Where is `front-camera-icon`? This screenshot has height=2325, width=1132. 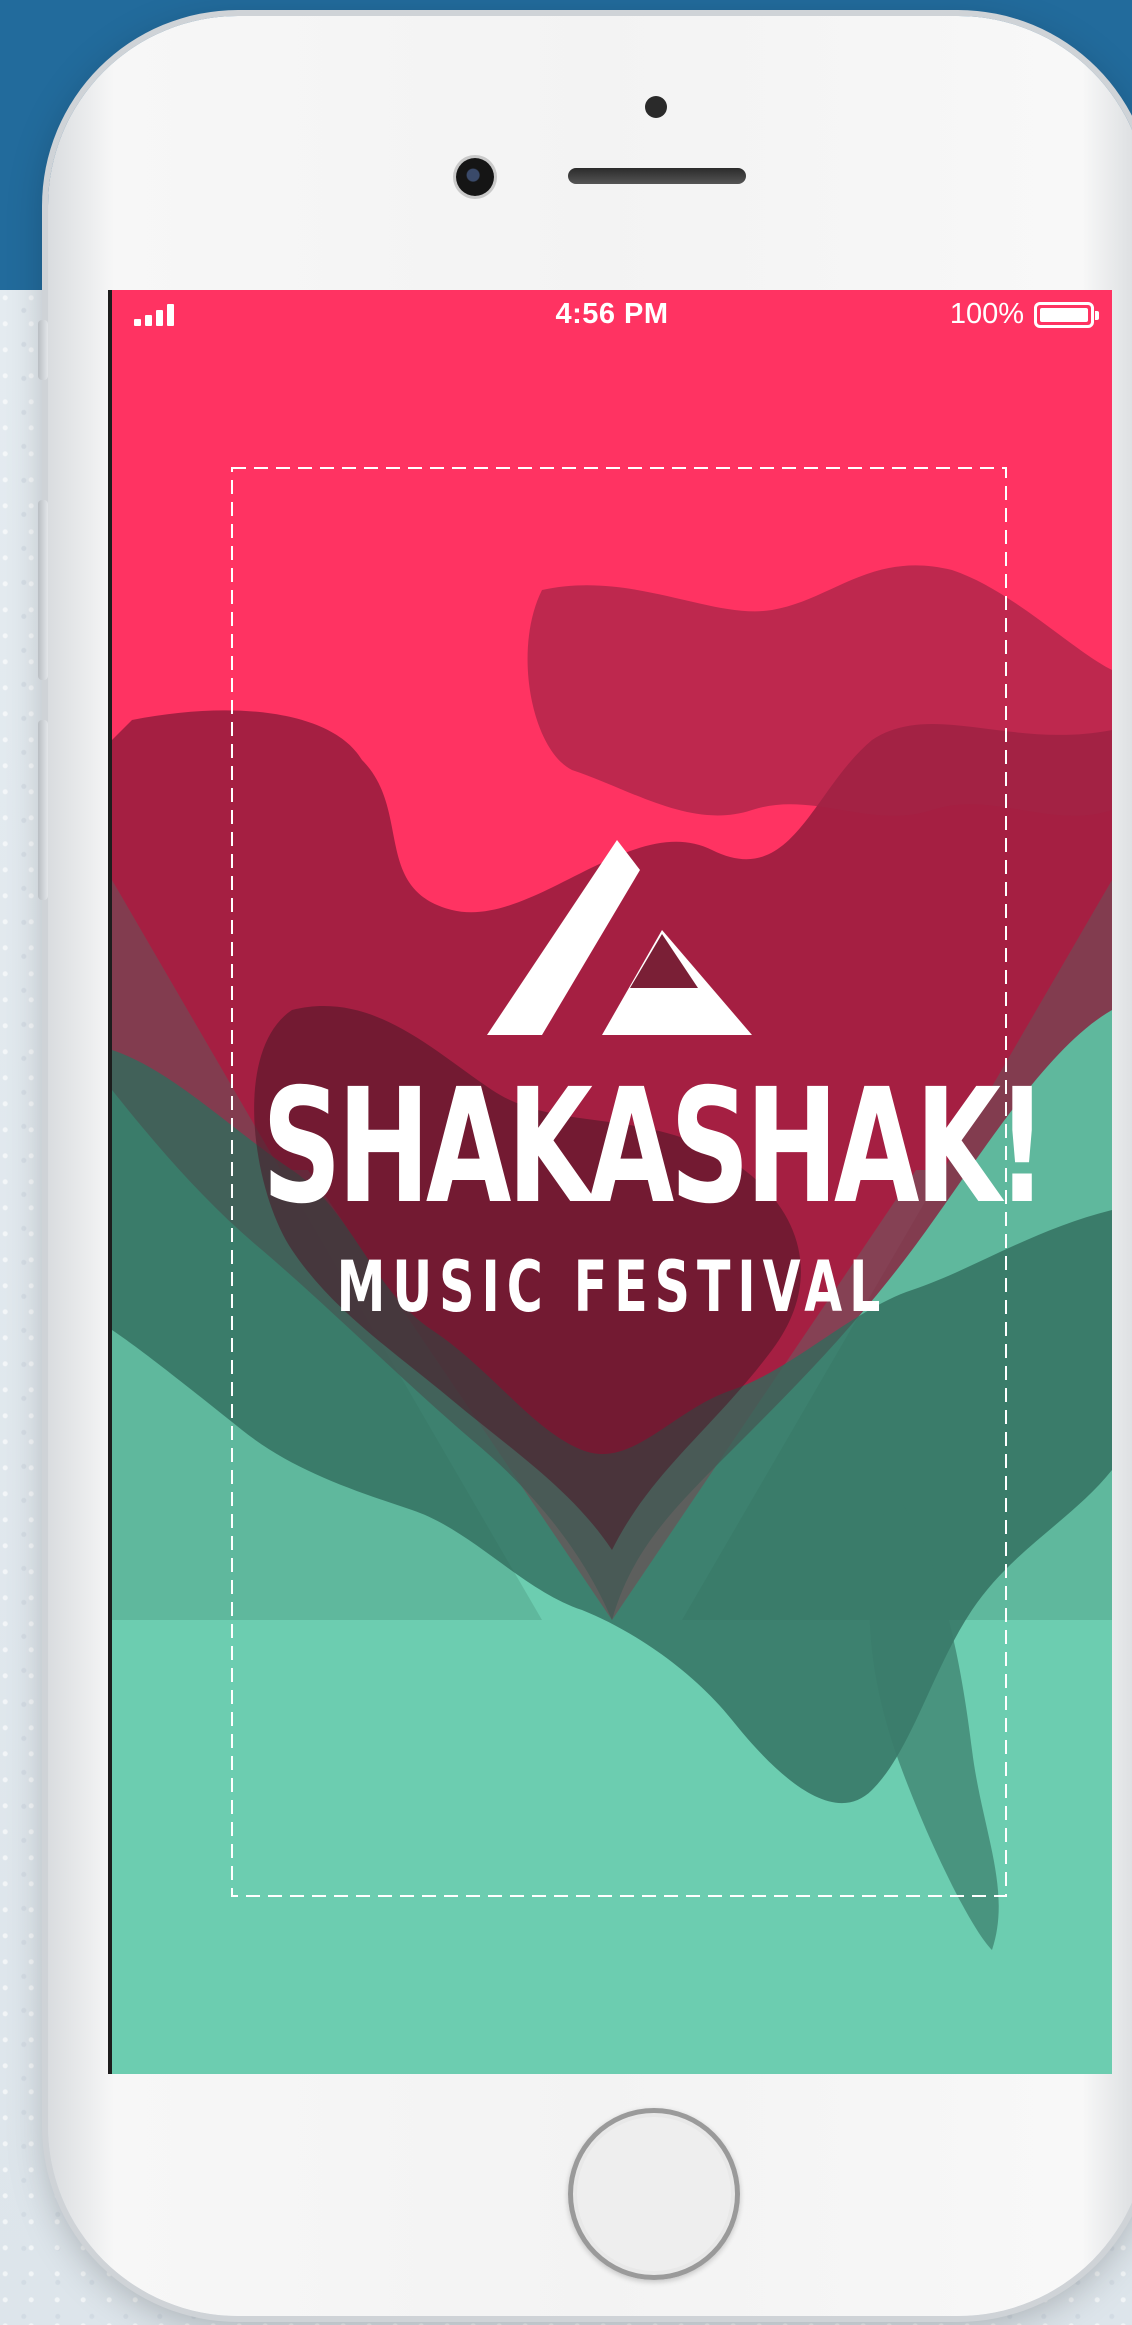
front-camera-icon is located at coordinates (475, 177).